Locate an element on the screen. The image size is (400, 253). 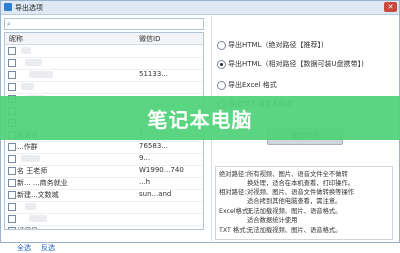
info-value: 换处理，适合在本机查看，打印操作。 is located at coordinates (301, 183).